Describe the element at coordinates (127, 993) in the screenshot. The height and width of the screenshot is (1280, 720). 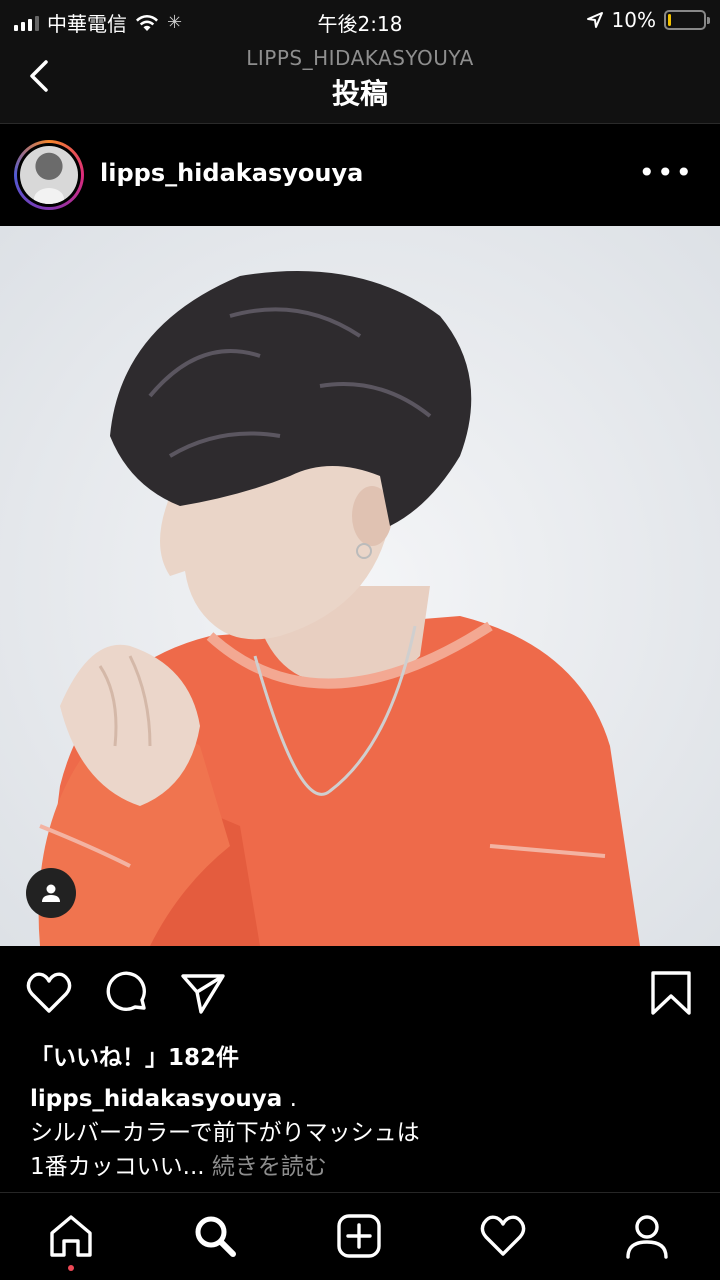
I see `comment-icon` at that location.